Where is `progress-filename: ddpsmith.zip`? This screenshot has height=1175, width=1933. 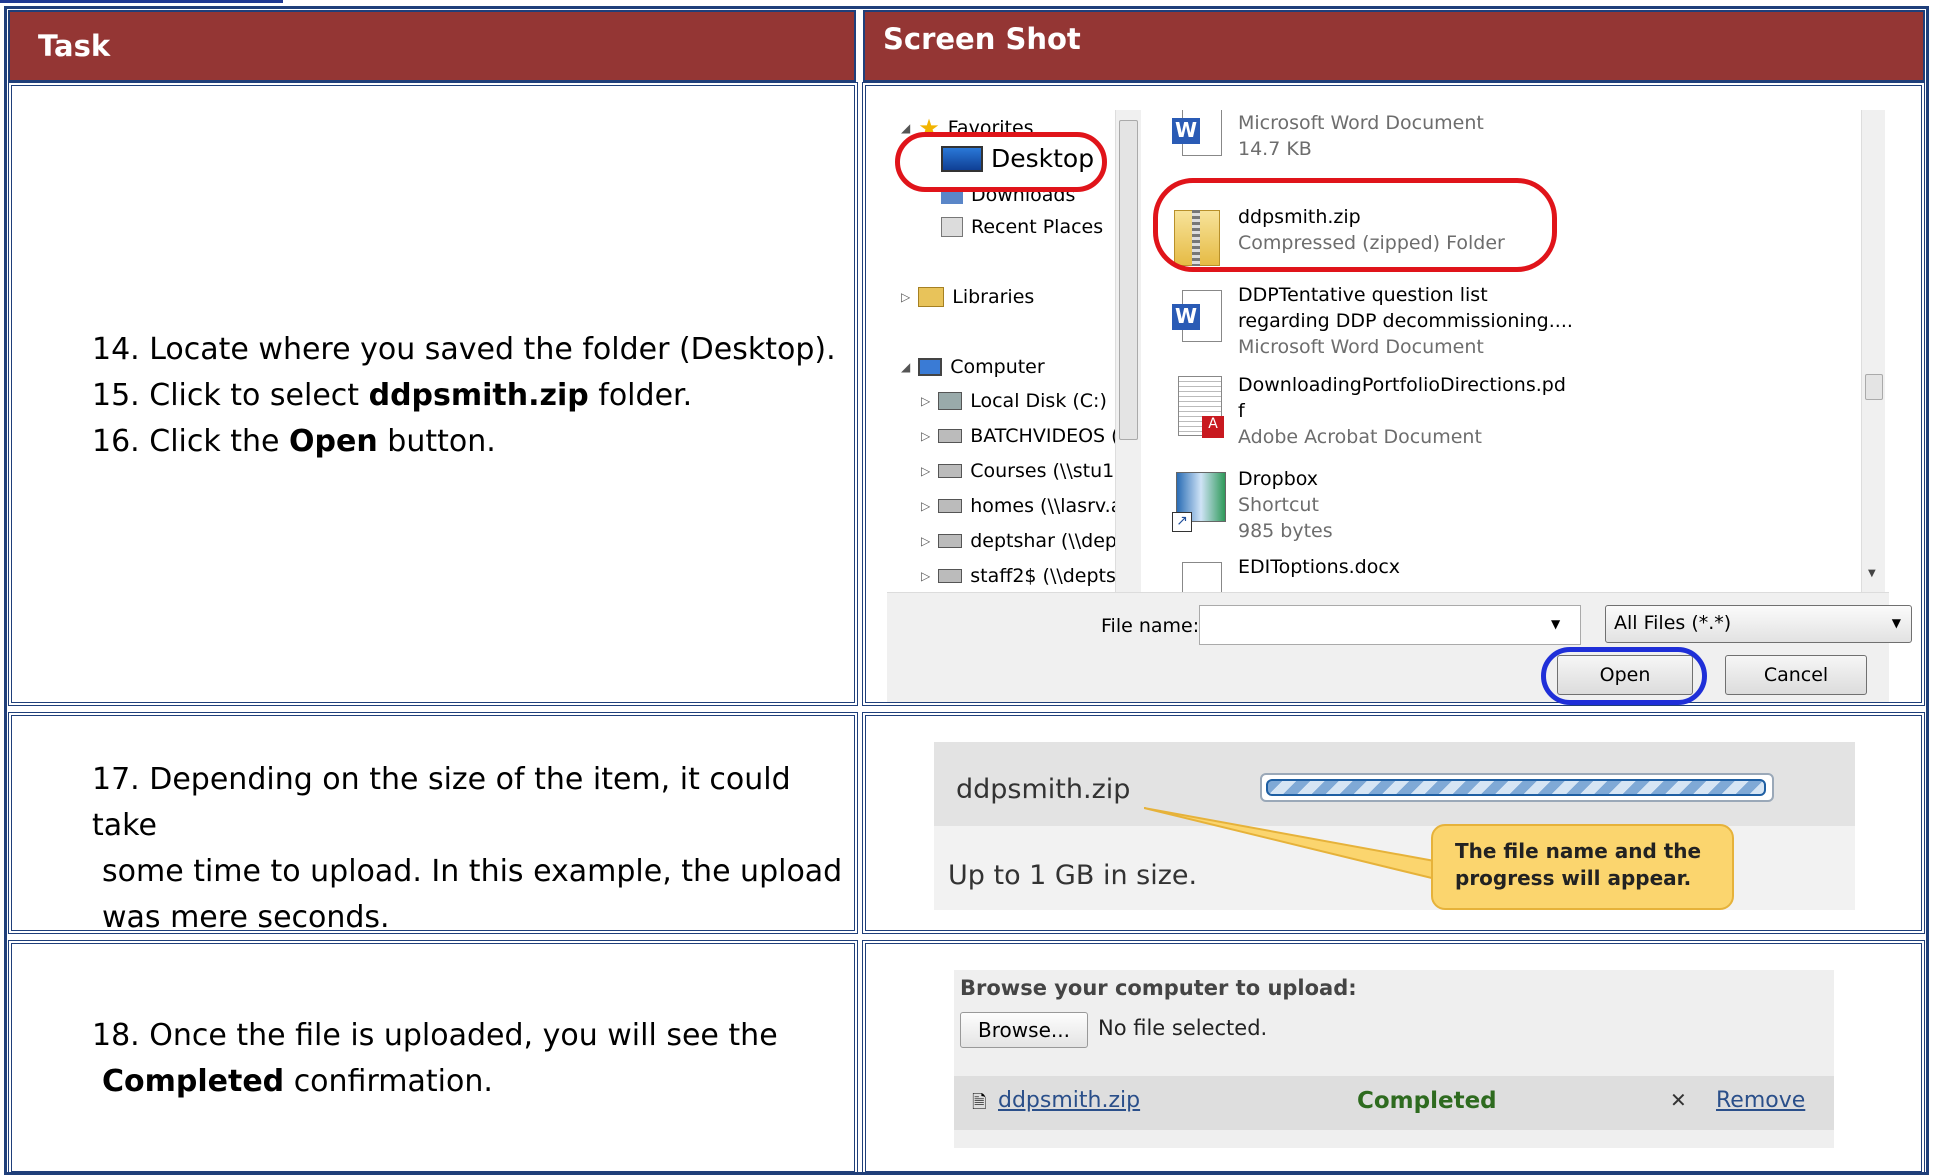
progress-filename: ddpsmith.zip is located at coordinates (1043, 789).